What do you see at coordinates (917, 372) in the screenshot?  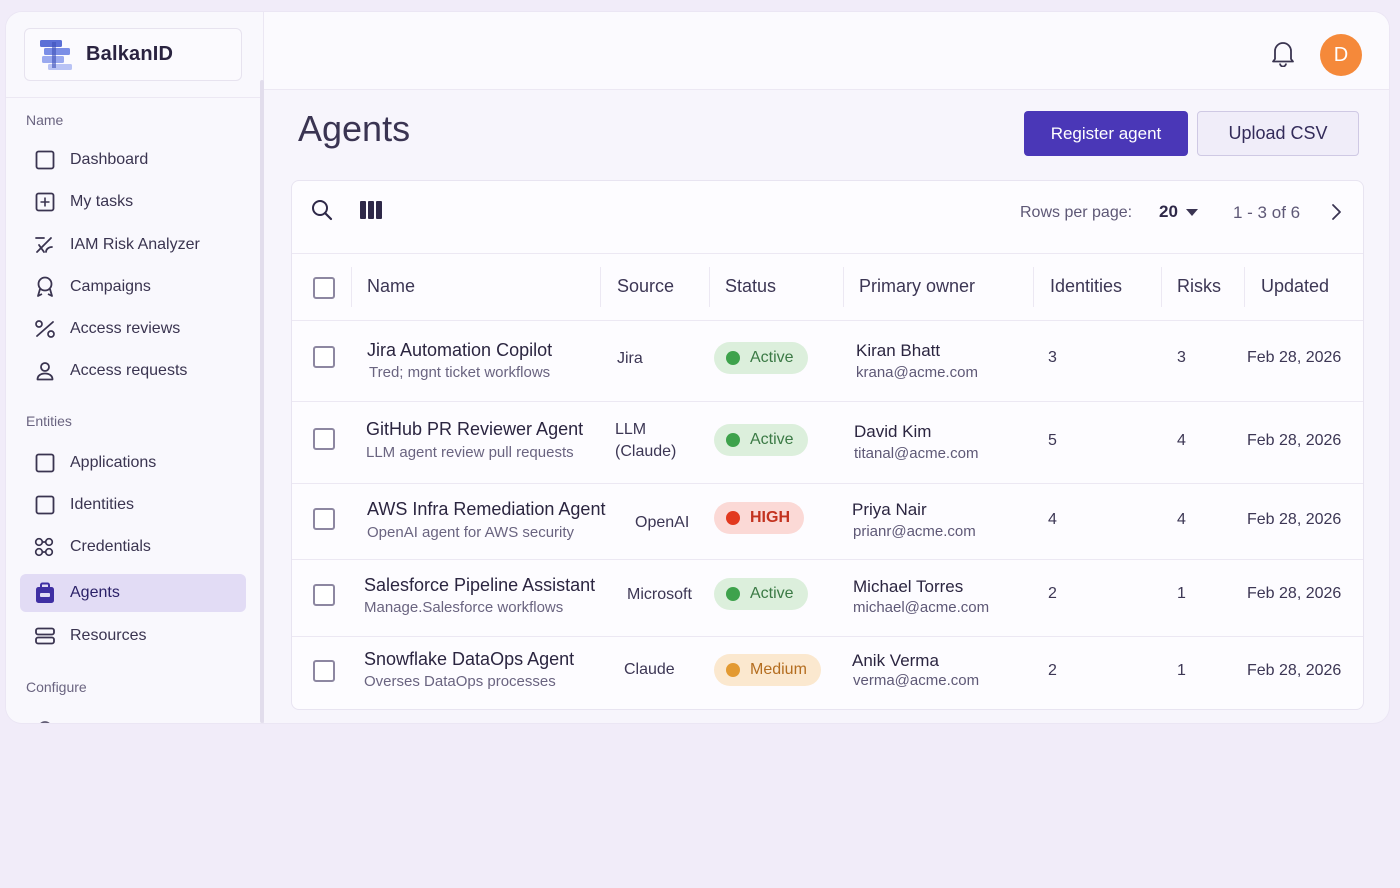 I see `owner-email: krana@acme.com` at bounding box center [917, 372].